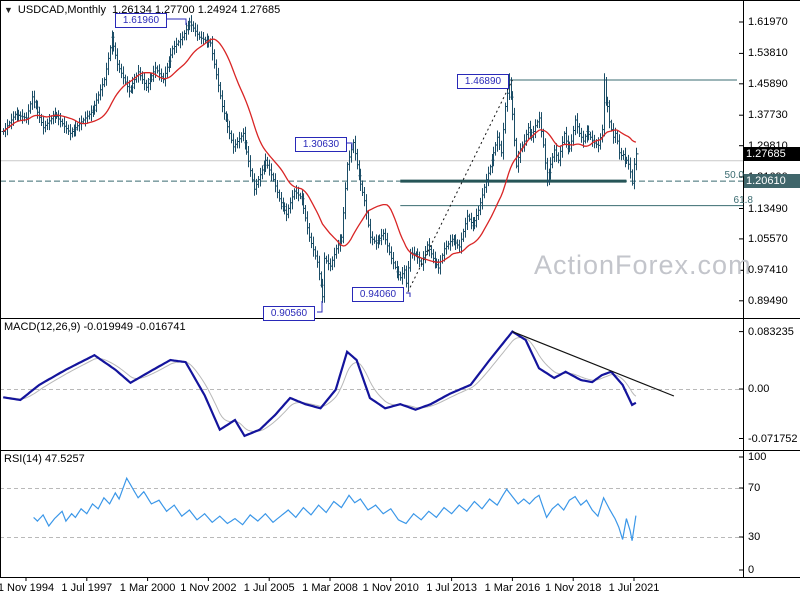  Describe the element at coordinates (269, 588) in the screenshot. I see `time-axis-label: 1 Jul 2005` at that location.